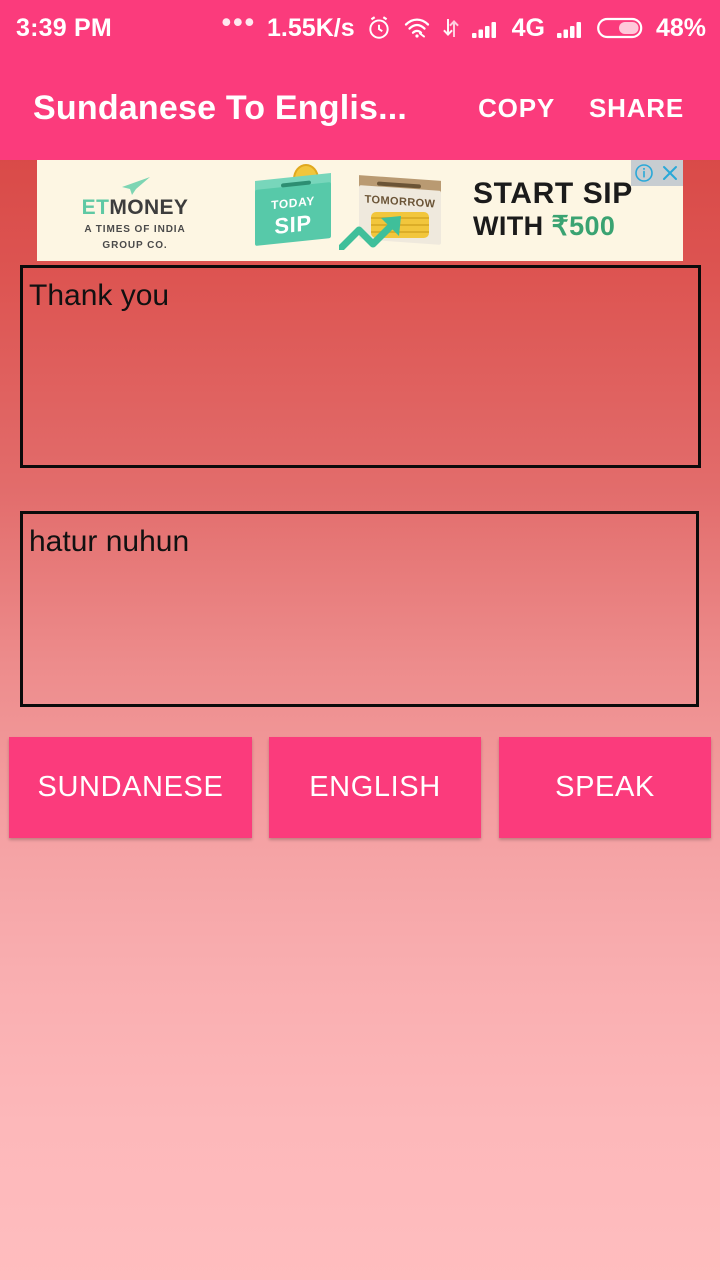  Describe the element at coordinates (516, 108) in the screenshot. I see `copy-button: COPY` at that location.